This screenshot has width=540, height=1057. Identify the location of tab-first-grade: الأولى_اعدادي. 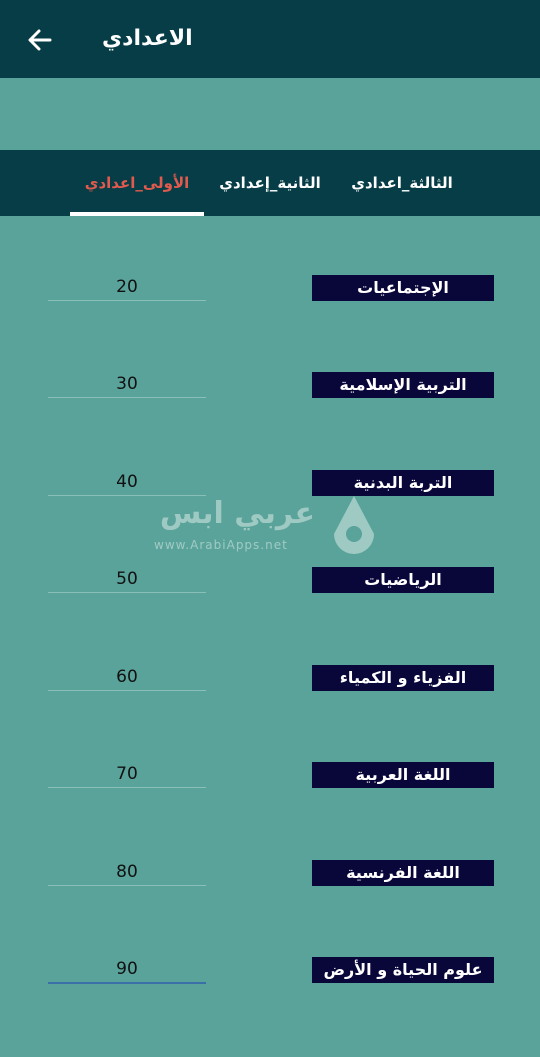
(137, 183).